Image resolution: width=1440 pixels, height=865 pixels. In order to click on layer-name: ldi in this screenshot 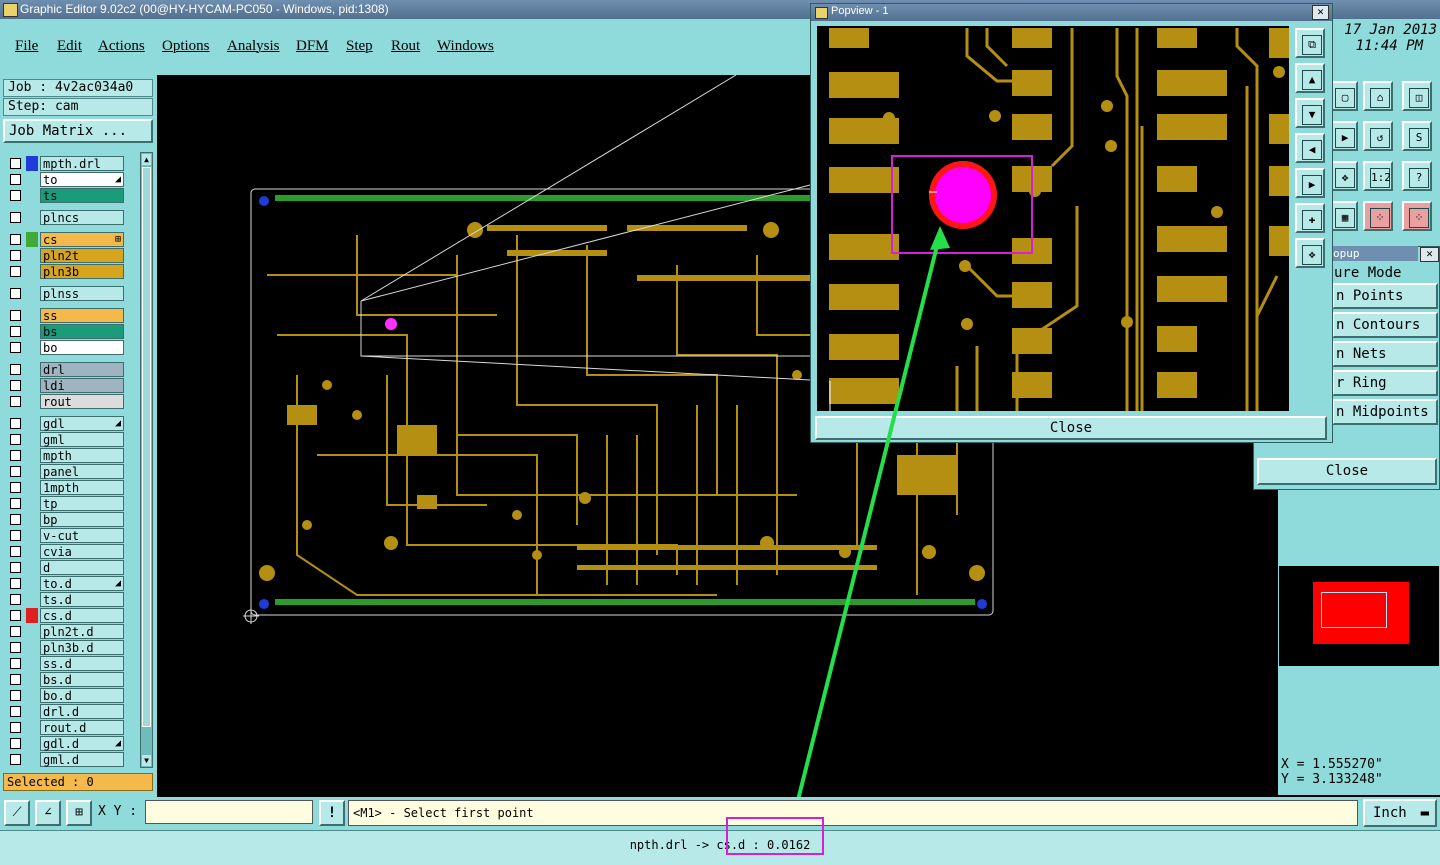, I will do `click(82, 385)`.